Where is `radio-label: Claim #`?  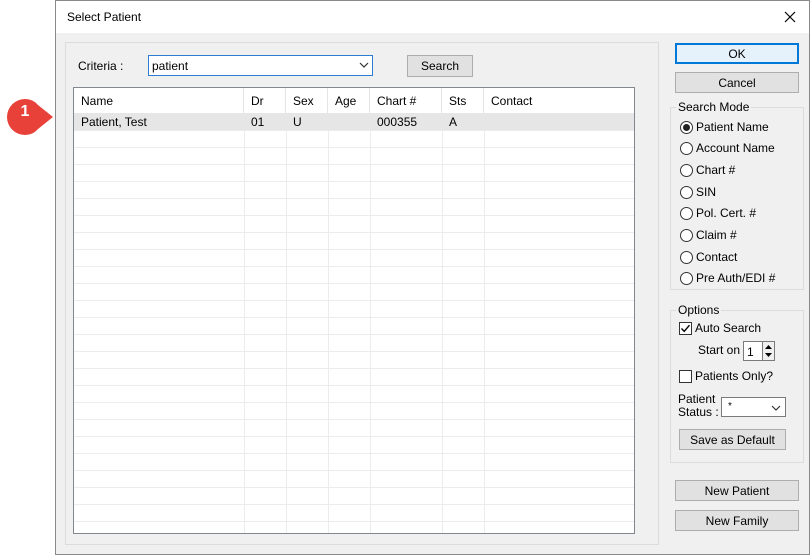
radio-label: Claim # is located at coordinates (716, 235).